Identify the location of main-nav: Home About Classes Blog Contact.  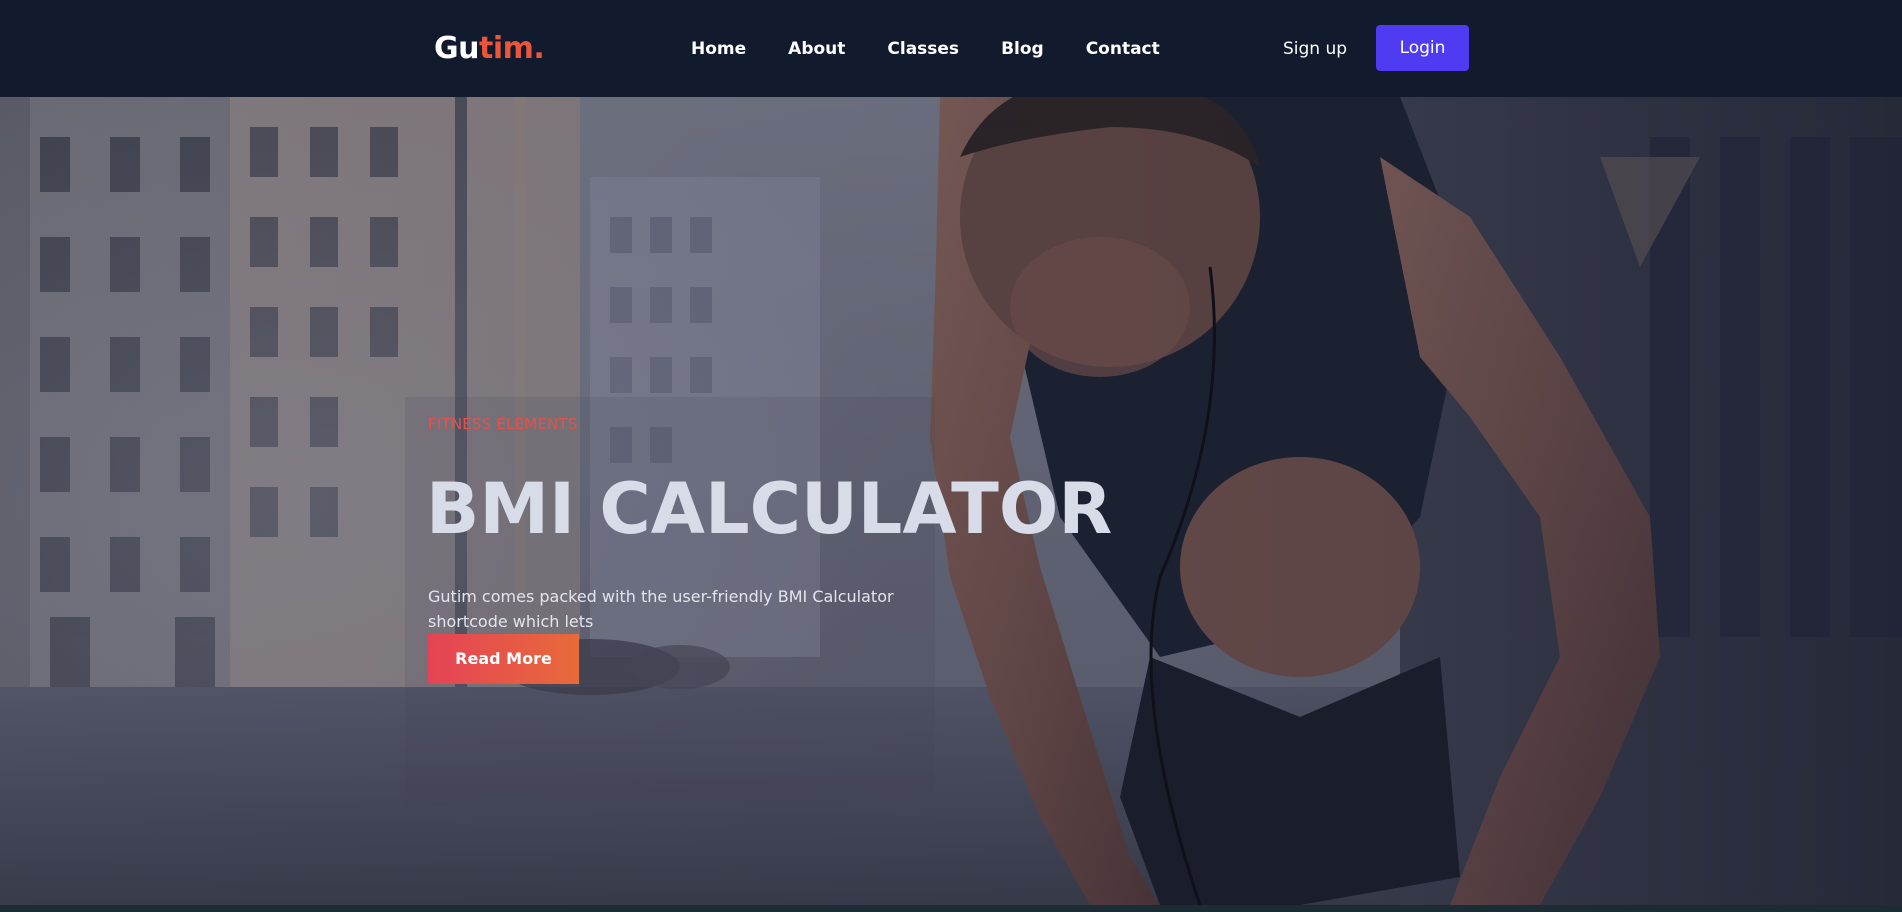
(925, 49).